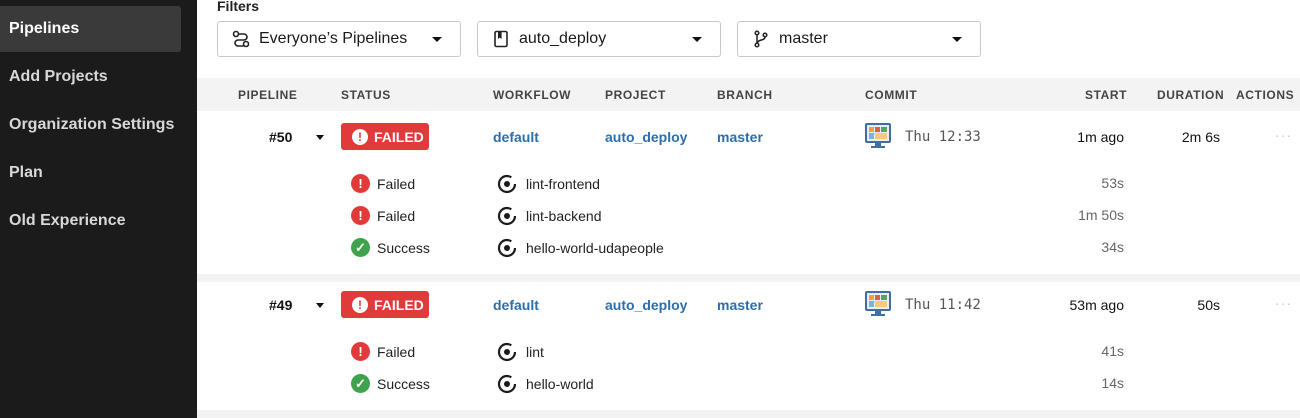 The height and width of the screenshot is (418, 1300). Describe the element at coordinates (1112, 247) in the screenshot. I see `job-duration: 34s` at that location.